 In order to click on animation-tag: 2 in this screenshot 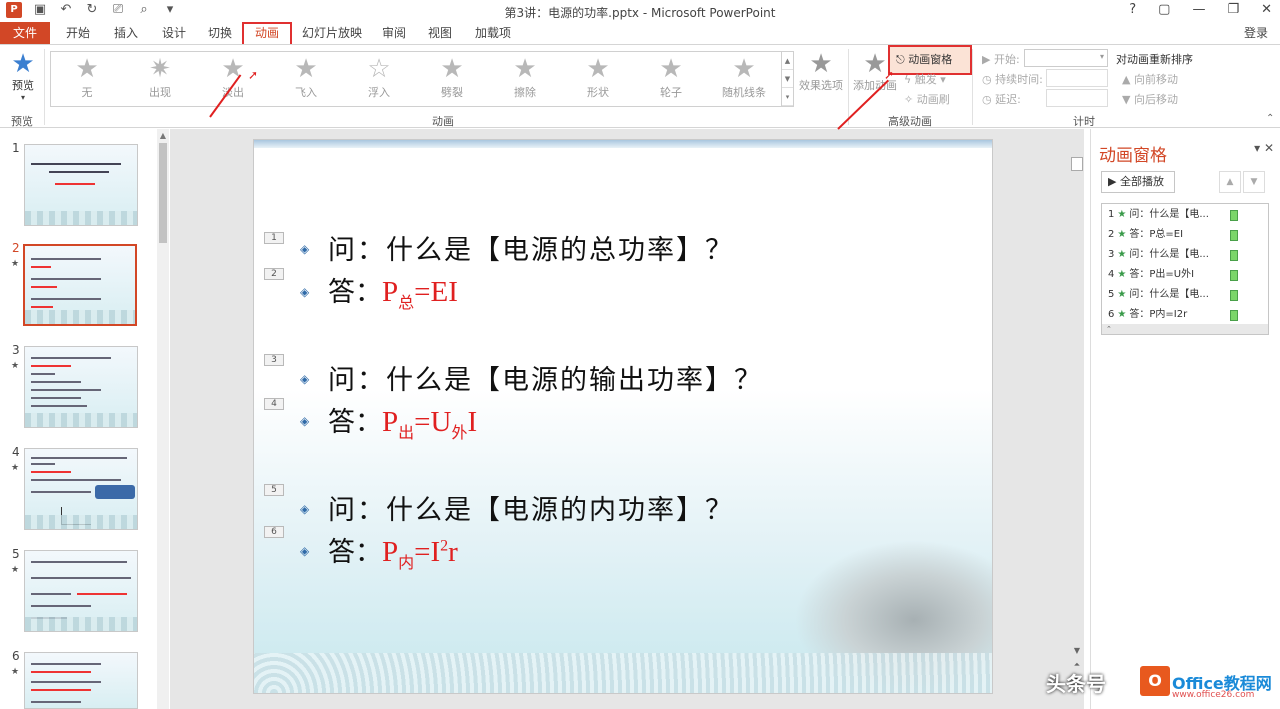, I will do `click(274, 274)`.